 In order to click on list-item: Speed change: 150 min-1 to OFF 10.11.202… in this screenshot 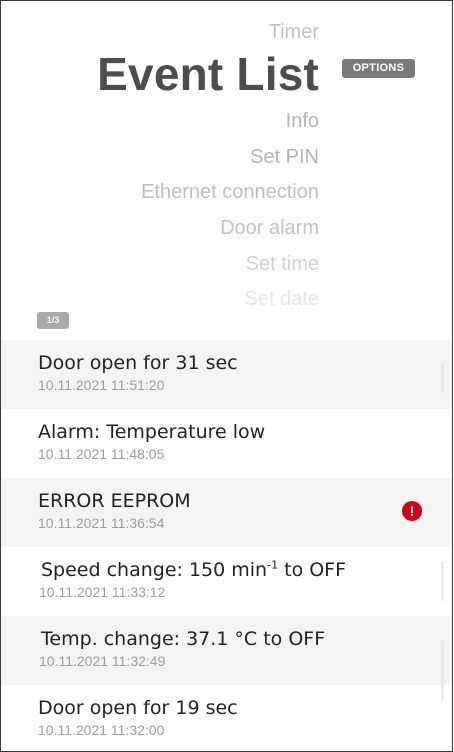, I will do `click(226, 581)`.